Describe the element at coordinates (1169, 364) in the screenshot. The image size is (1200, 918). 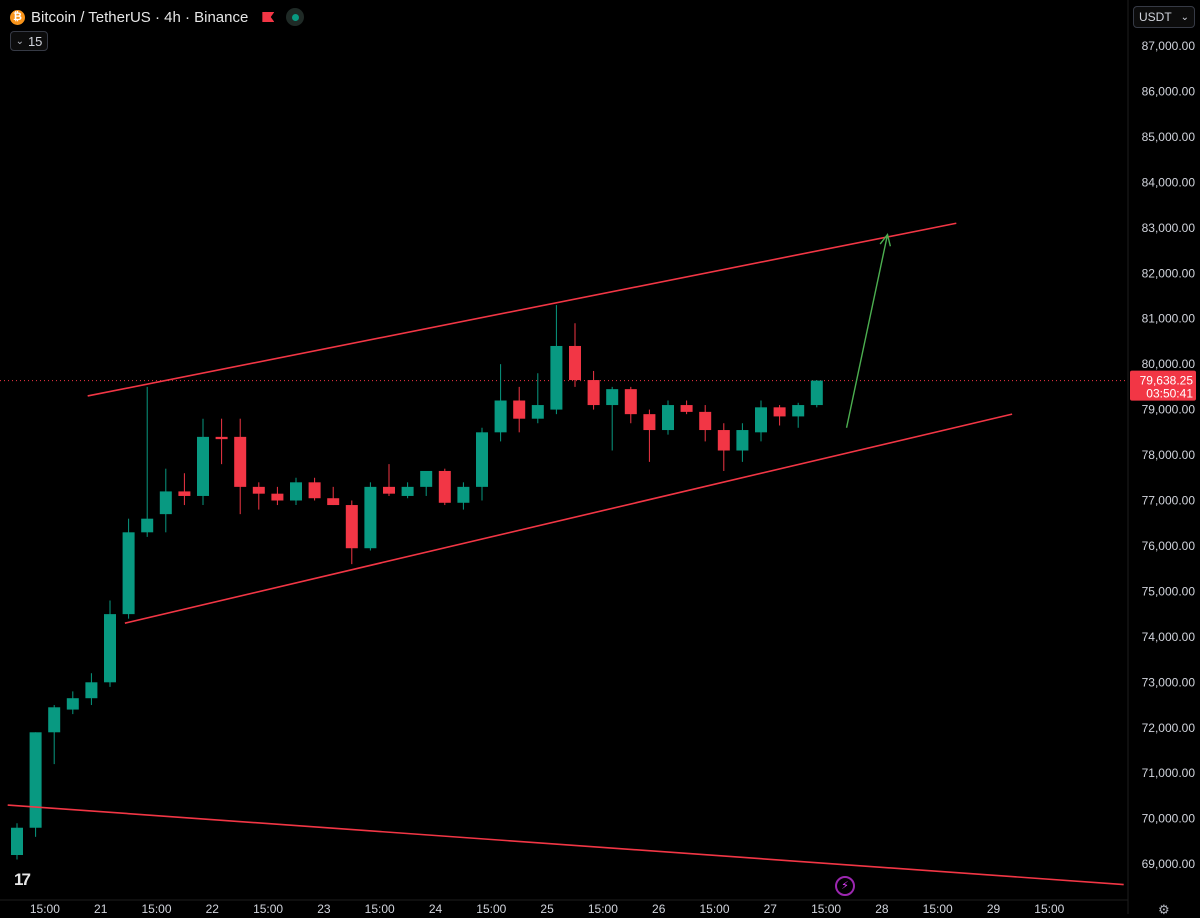
I see `price-tick-label: 80,000.00` at that location.